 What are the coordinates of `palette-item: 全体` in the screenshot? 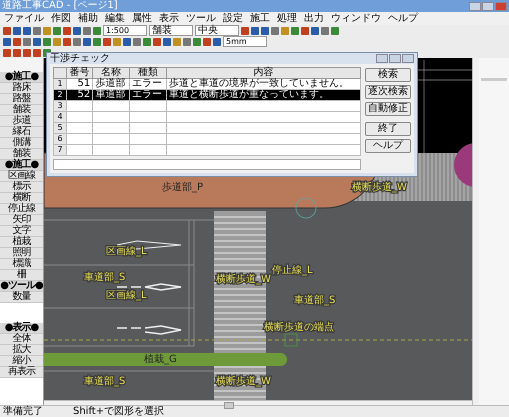 It's located at (21, 339).